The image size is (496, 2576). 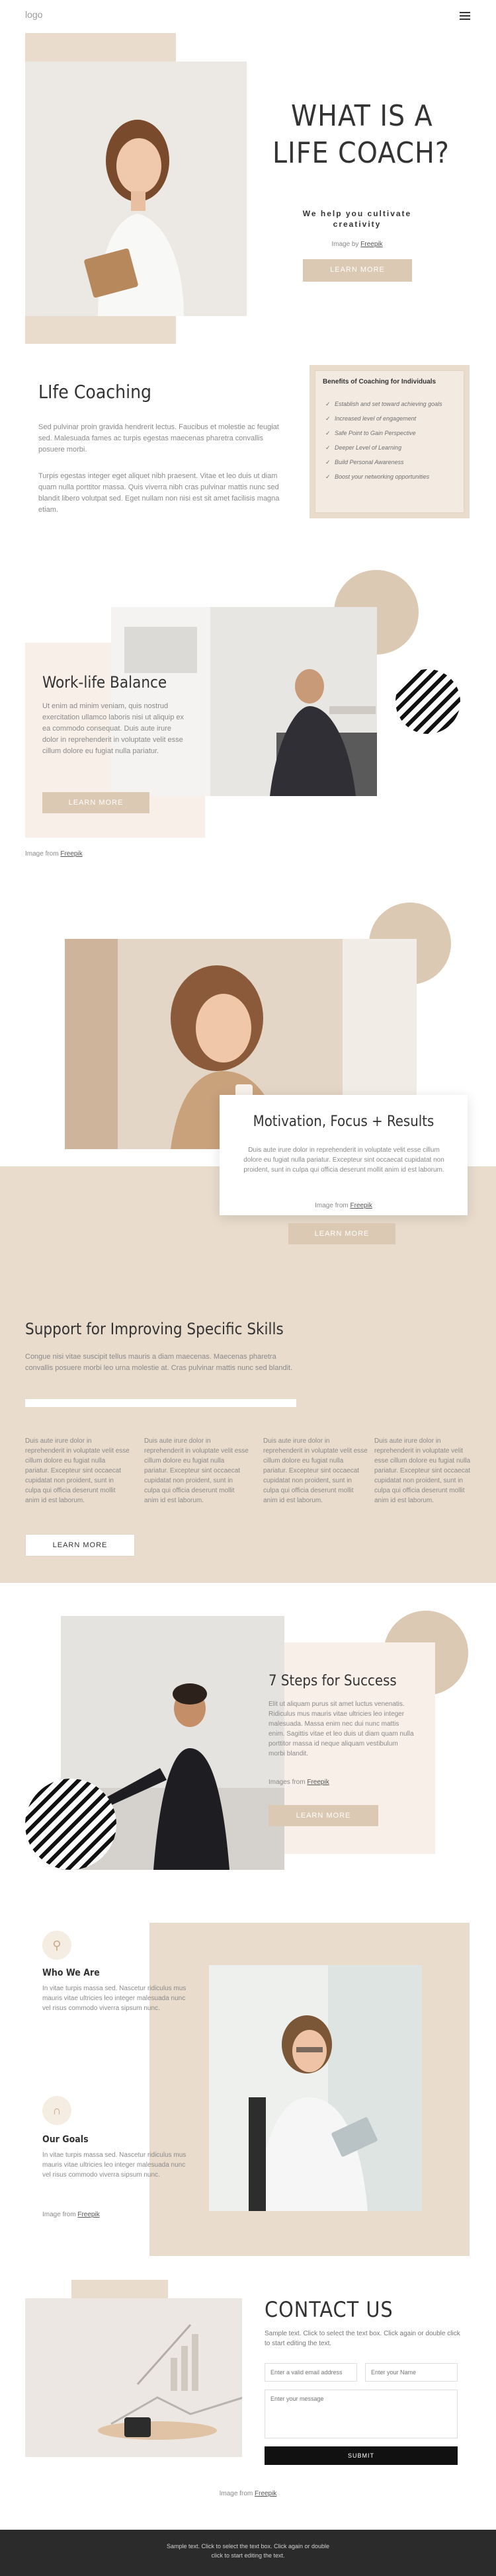 What do you see at coordinates (316, 2088) in the screenshot?
I see `about-photo` at bounding box center [316, 2088].